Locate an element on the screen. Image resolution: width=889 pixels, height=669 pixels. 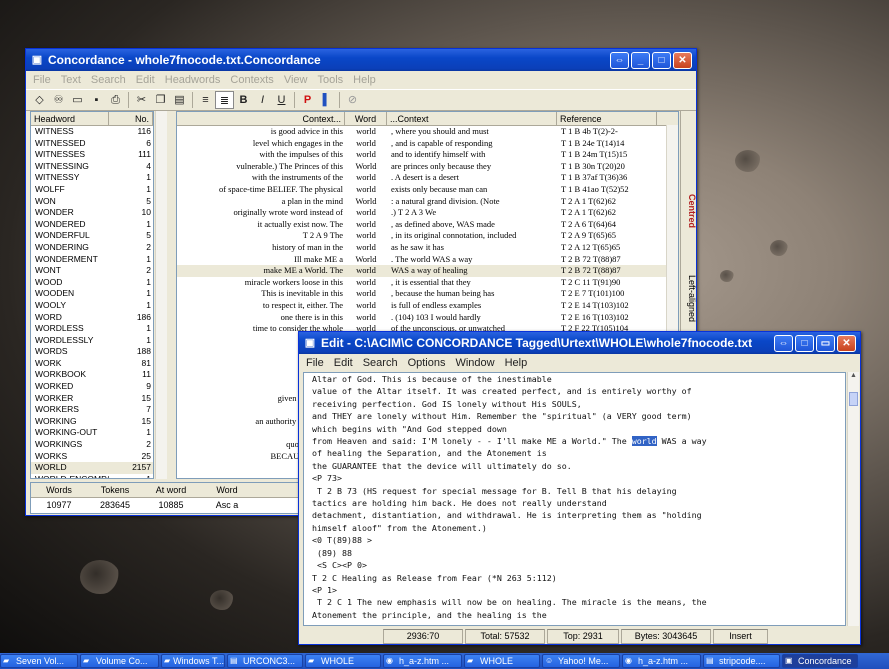
paste-icon: ▤ is located at coordinates (179, 100).